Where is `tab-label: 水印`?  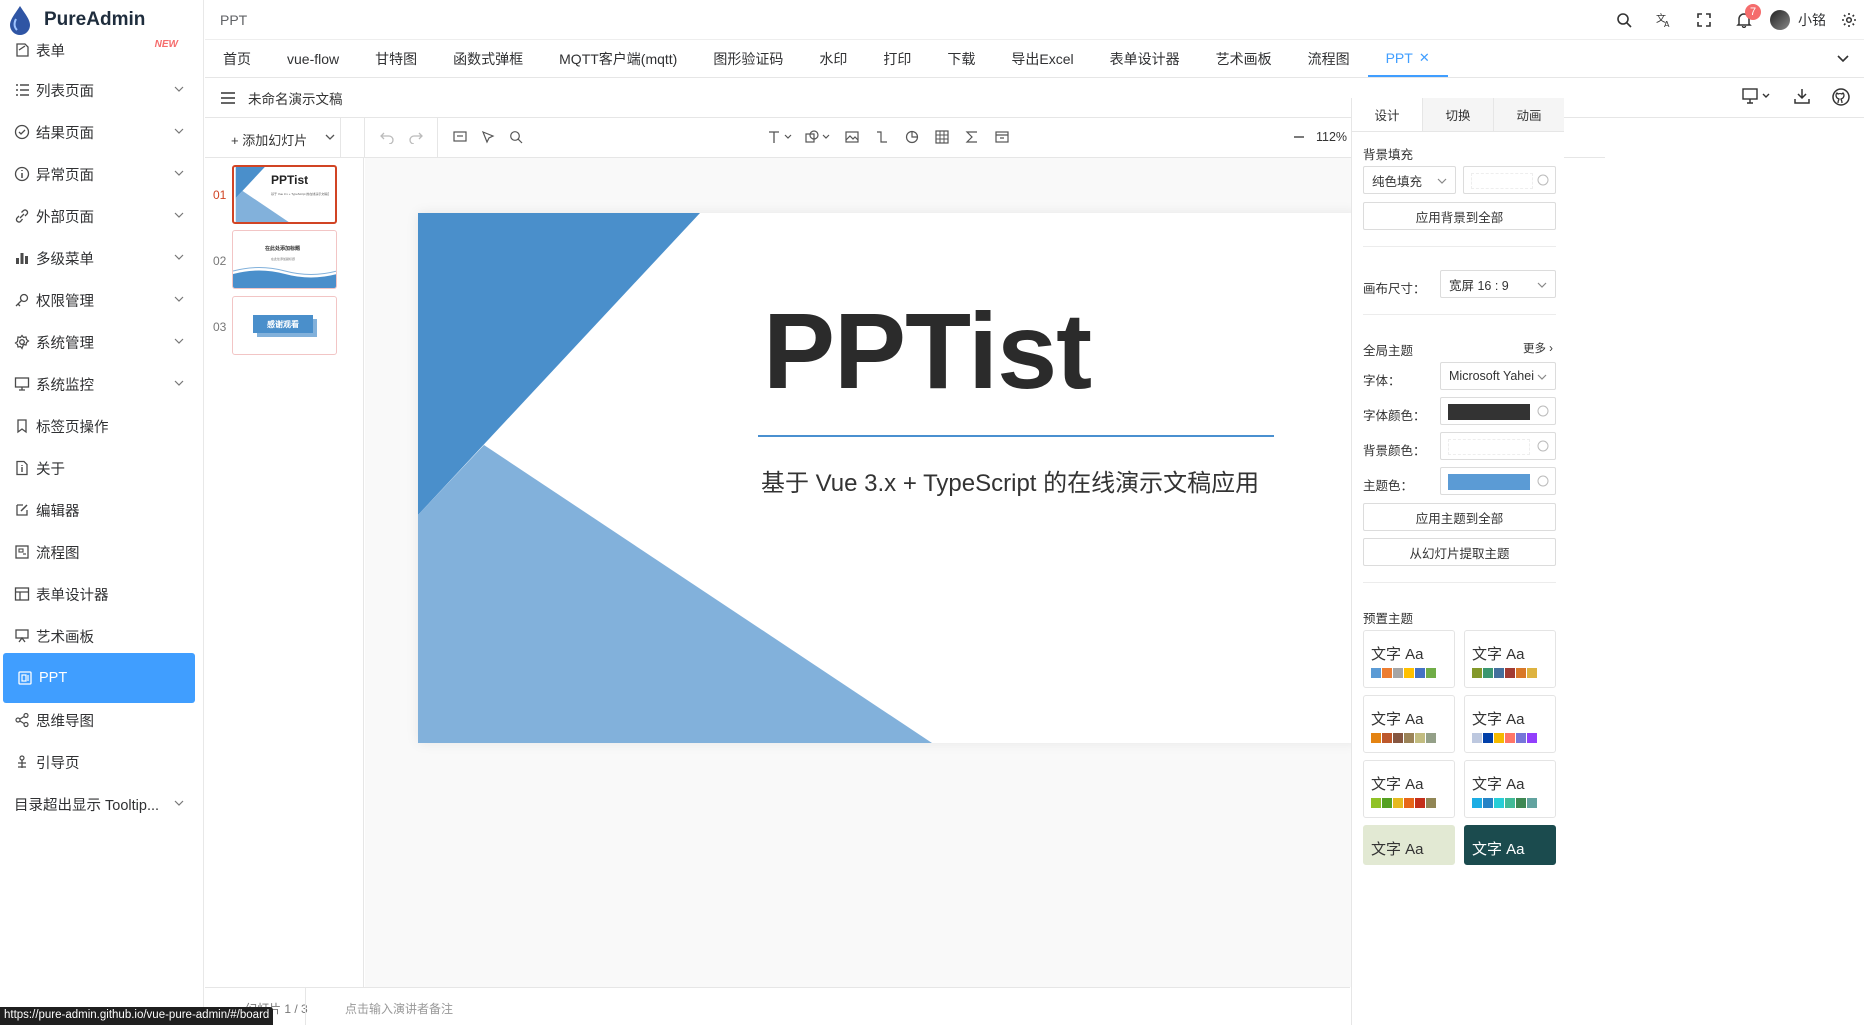
tab-label: 水印 is located at coordinates (833, 59).